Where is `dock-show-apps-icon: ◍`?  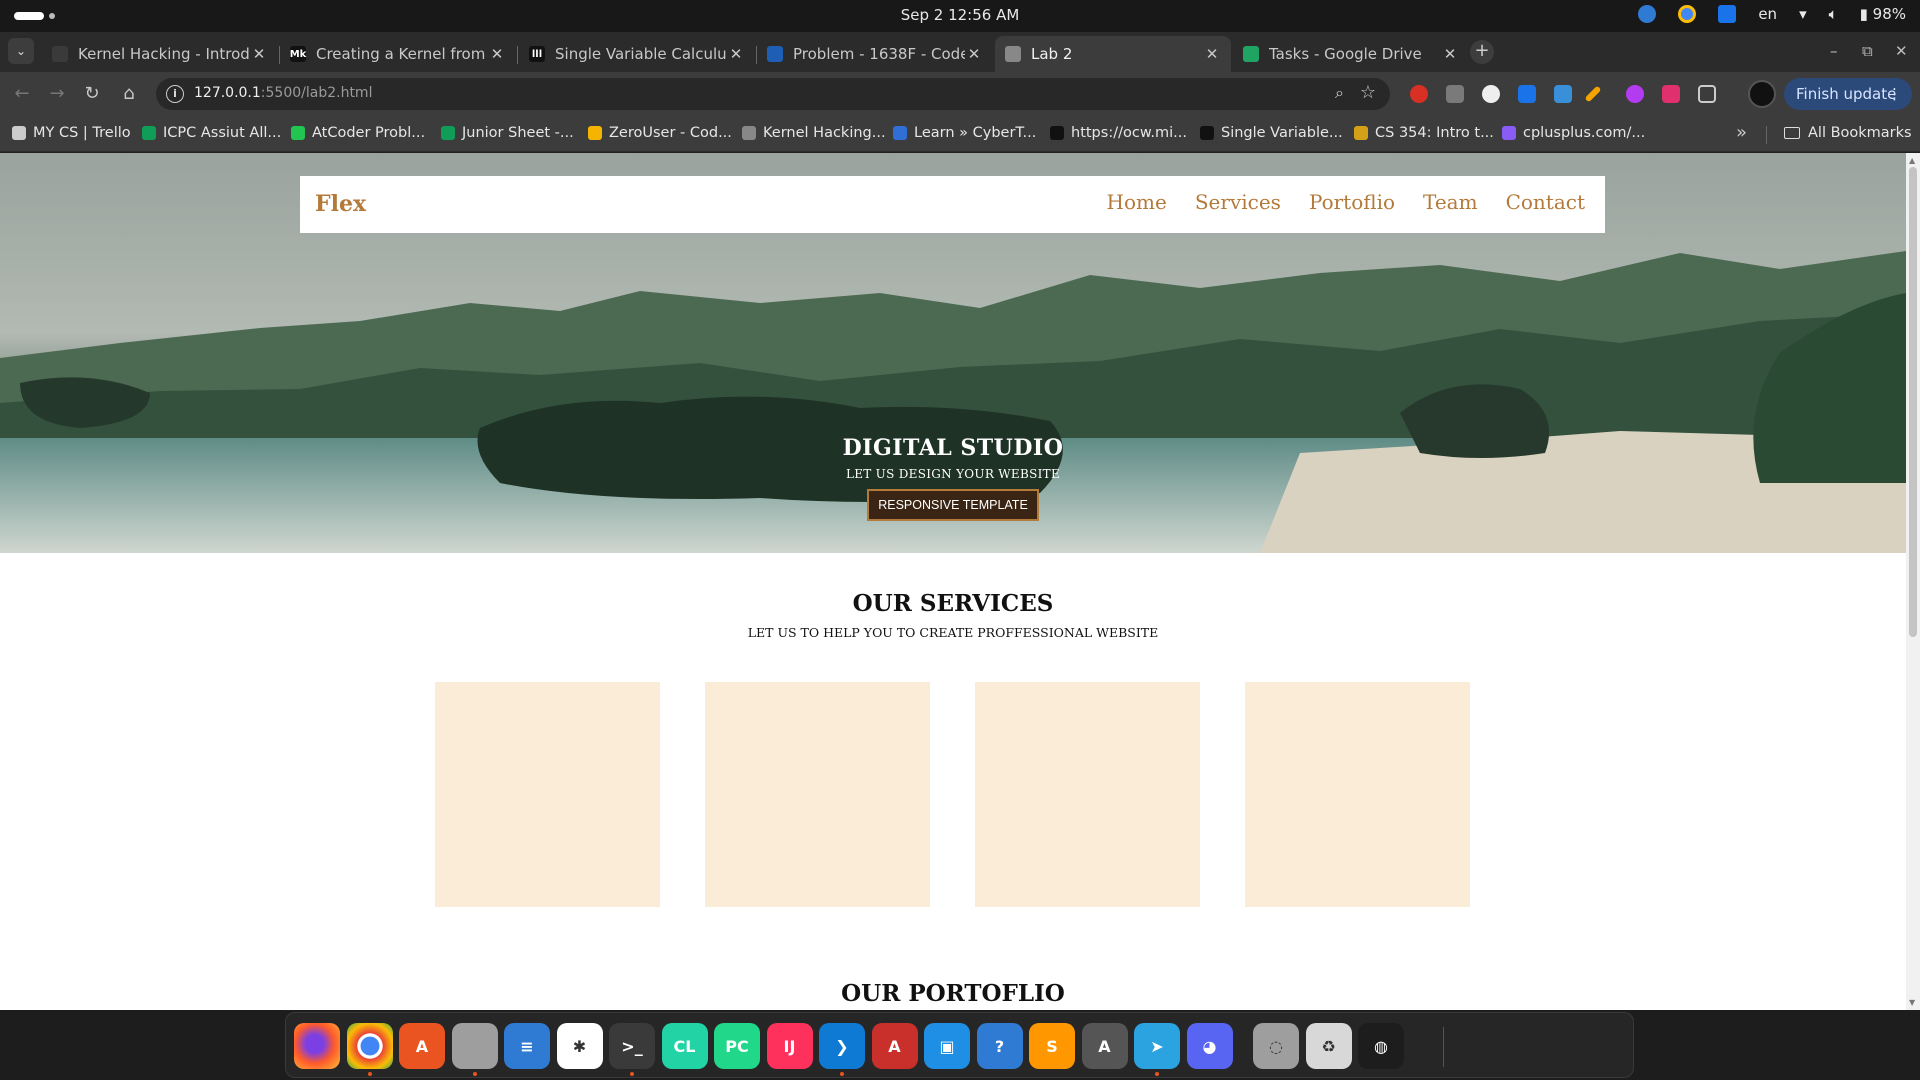
dock-show-apps-icon: ◍ is located at coordinates (1381, 1046).